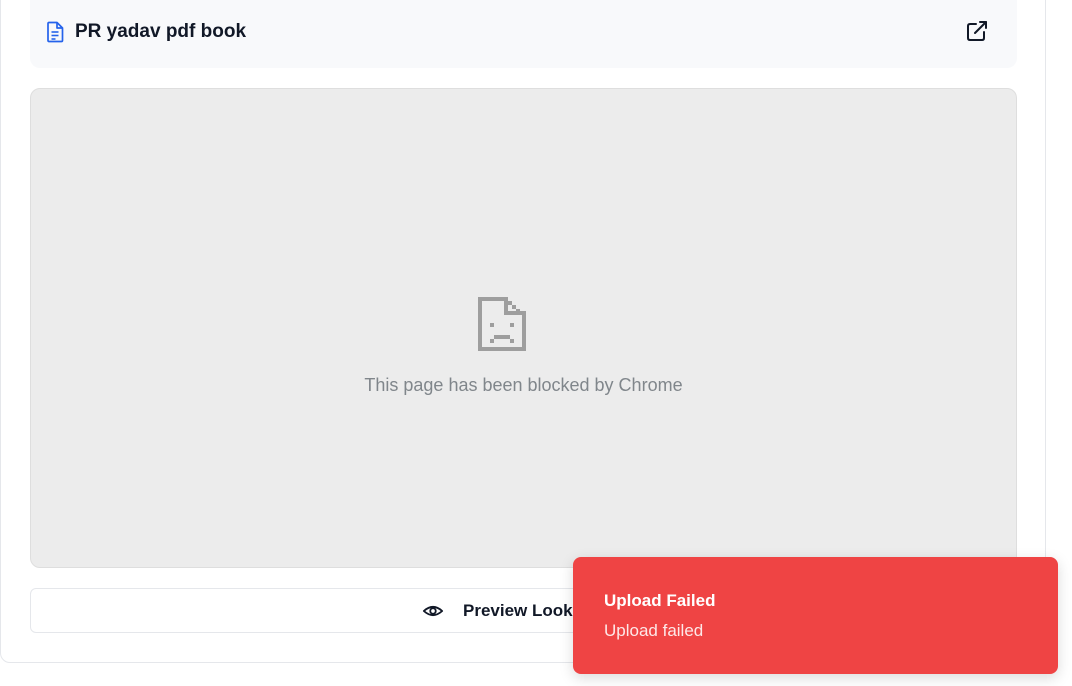 The height and width of the screenshot is (686, 1072). What do you see at coordinates (161, 31) in the screenshot?
I see `file-title: PR yadav pdf book` at bounding box center [161, 31].